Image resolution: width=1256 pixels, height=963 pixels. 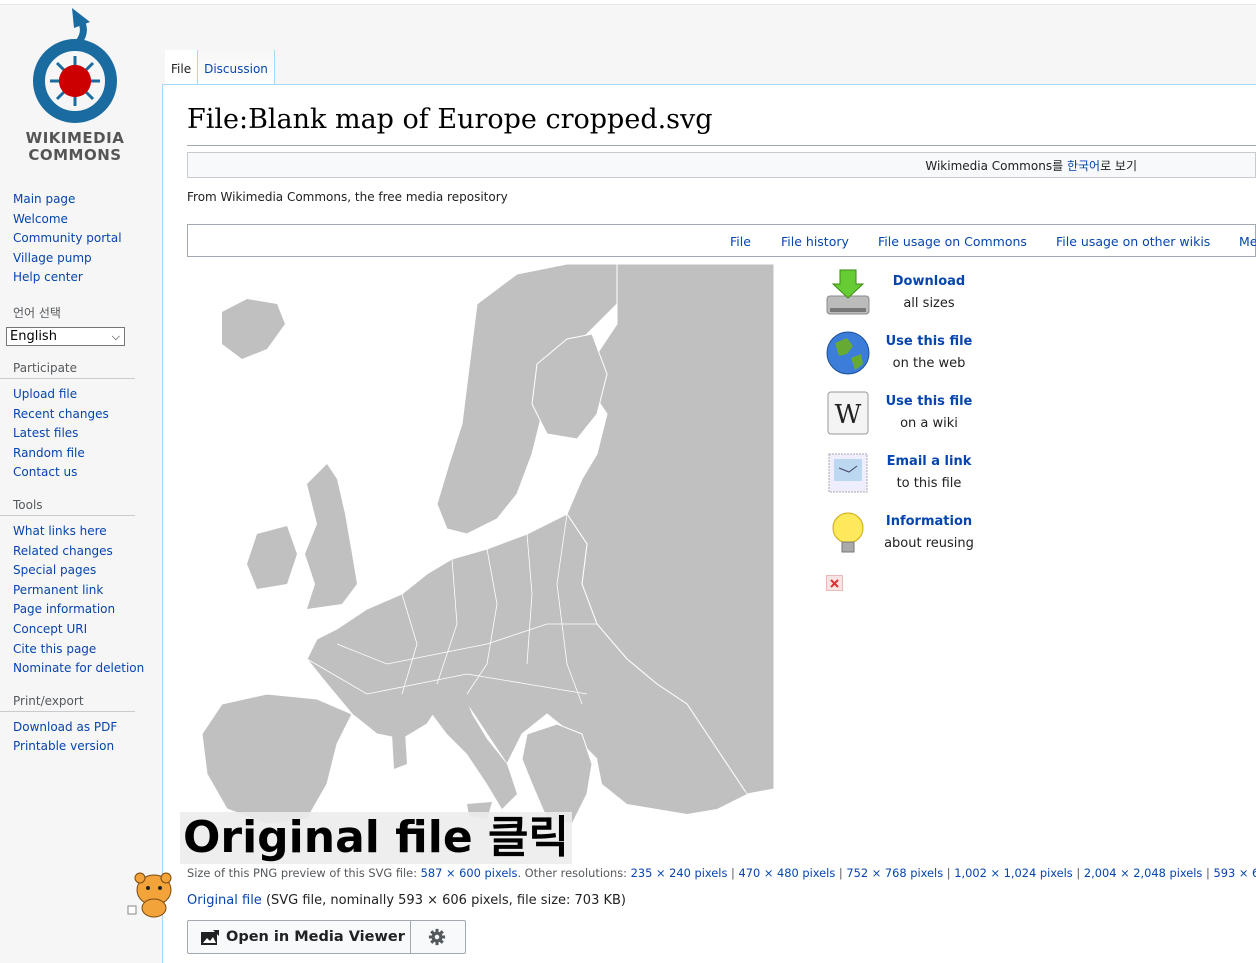 What do you see at coordinates (786, 873) in the screenshot?
I see `resolution-link-470: 470 × 480 pixels` at bounding box center [786, 873].